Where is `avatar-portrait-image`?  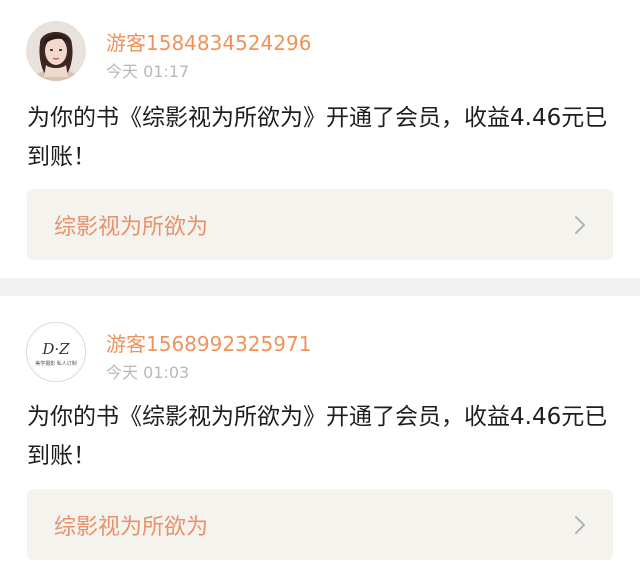
avatar-portrait-image is located at coordinates (56, 51).